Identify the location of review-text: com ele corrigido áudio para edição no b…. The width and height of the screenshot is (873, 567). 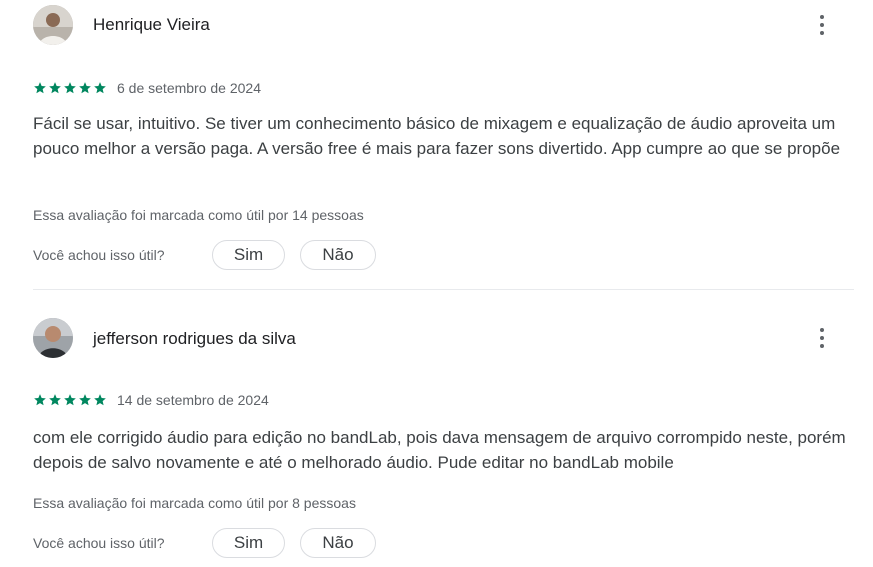
(439, 450).